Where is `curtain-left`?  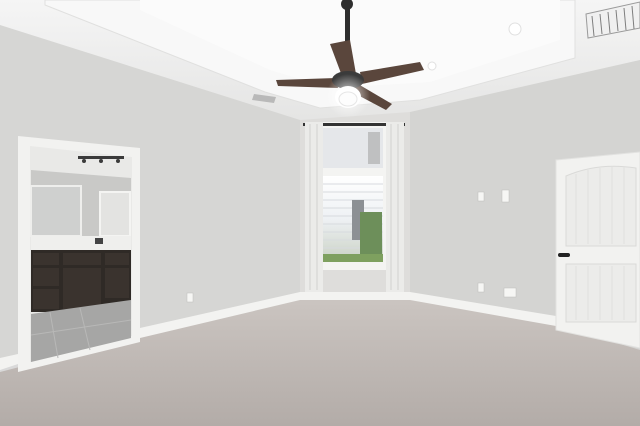 curtain-left is located at coordinates (314, 207).